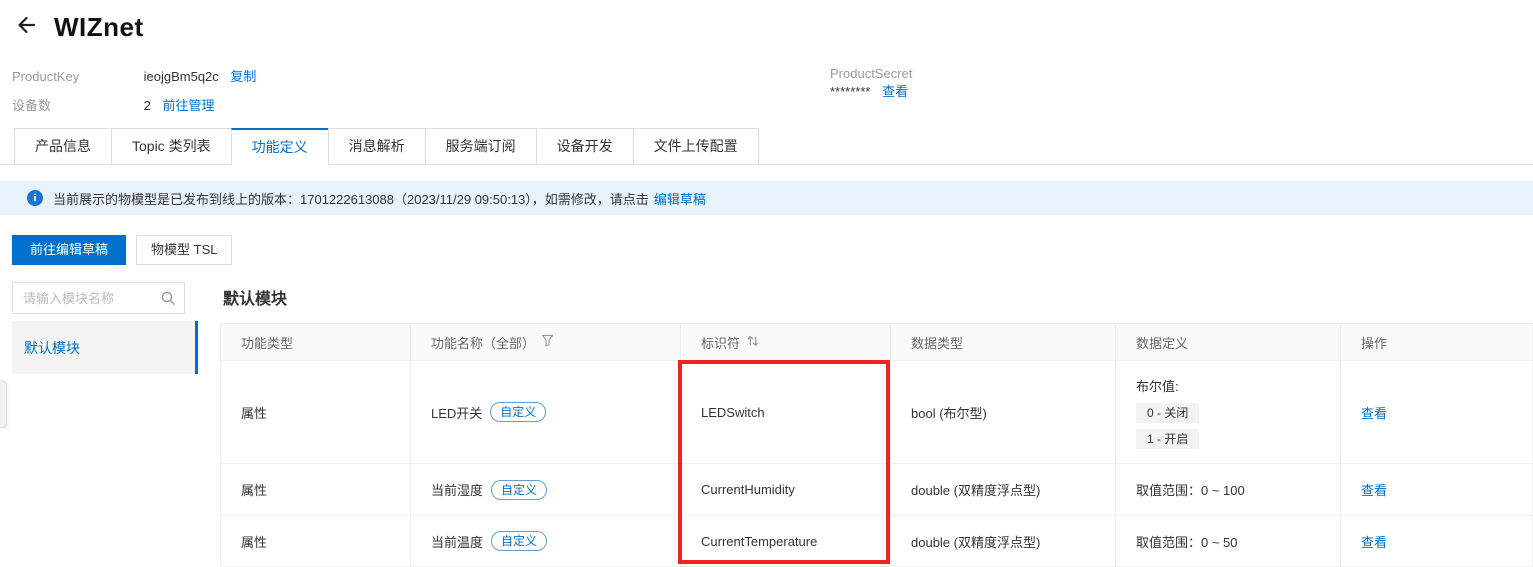 The width and height of the screenshot is (1533, 567). Describe the element at coordinates (895, 91) in the screenshot. I see `view-product-secret-link: 查看` at that location.